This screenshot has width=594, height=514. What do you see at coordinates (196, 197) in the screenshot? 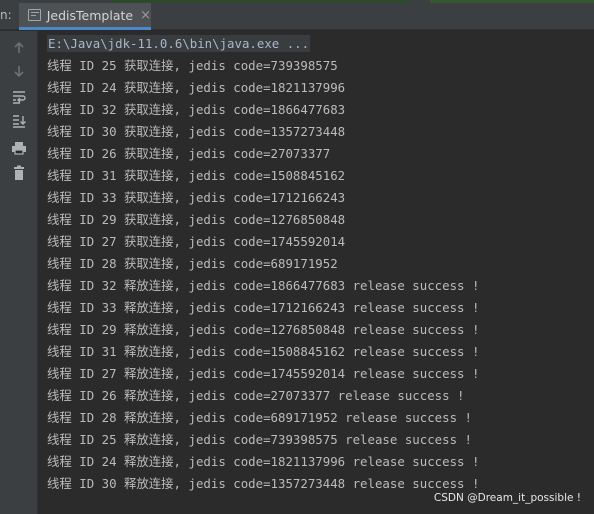
I see `log-line: 线程 ID 33 获取连接, jedis code=1712166243` at bounding box center [196, 197].